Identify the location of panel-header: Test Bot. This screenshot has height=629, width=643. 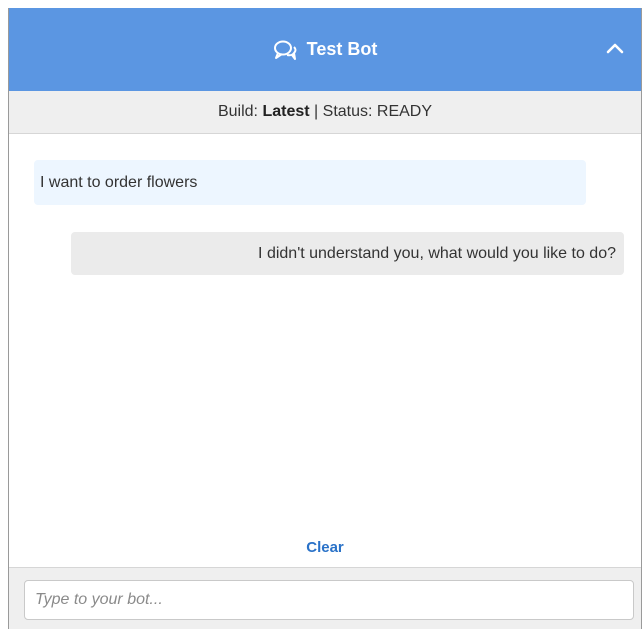
(325, 49).